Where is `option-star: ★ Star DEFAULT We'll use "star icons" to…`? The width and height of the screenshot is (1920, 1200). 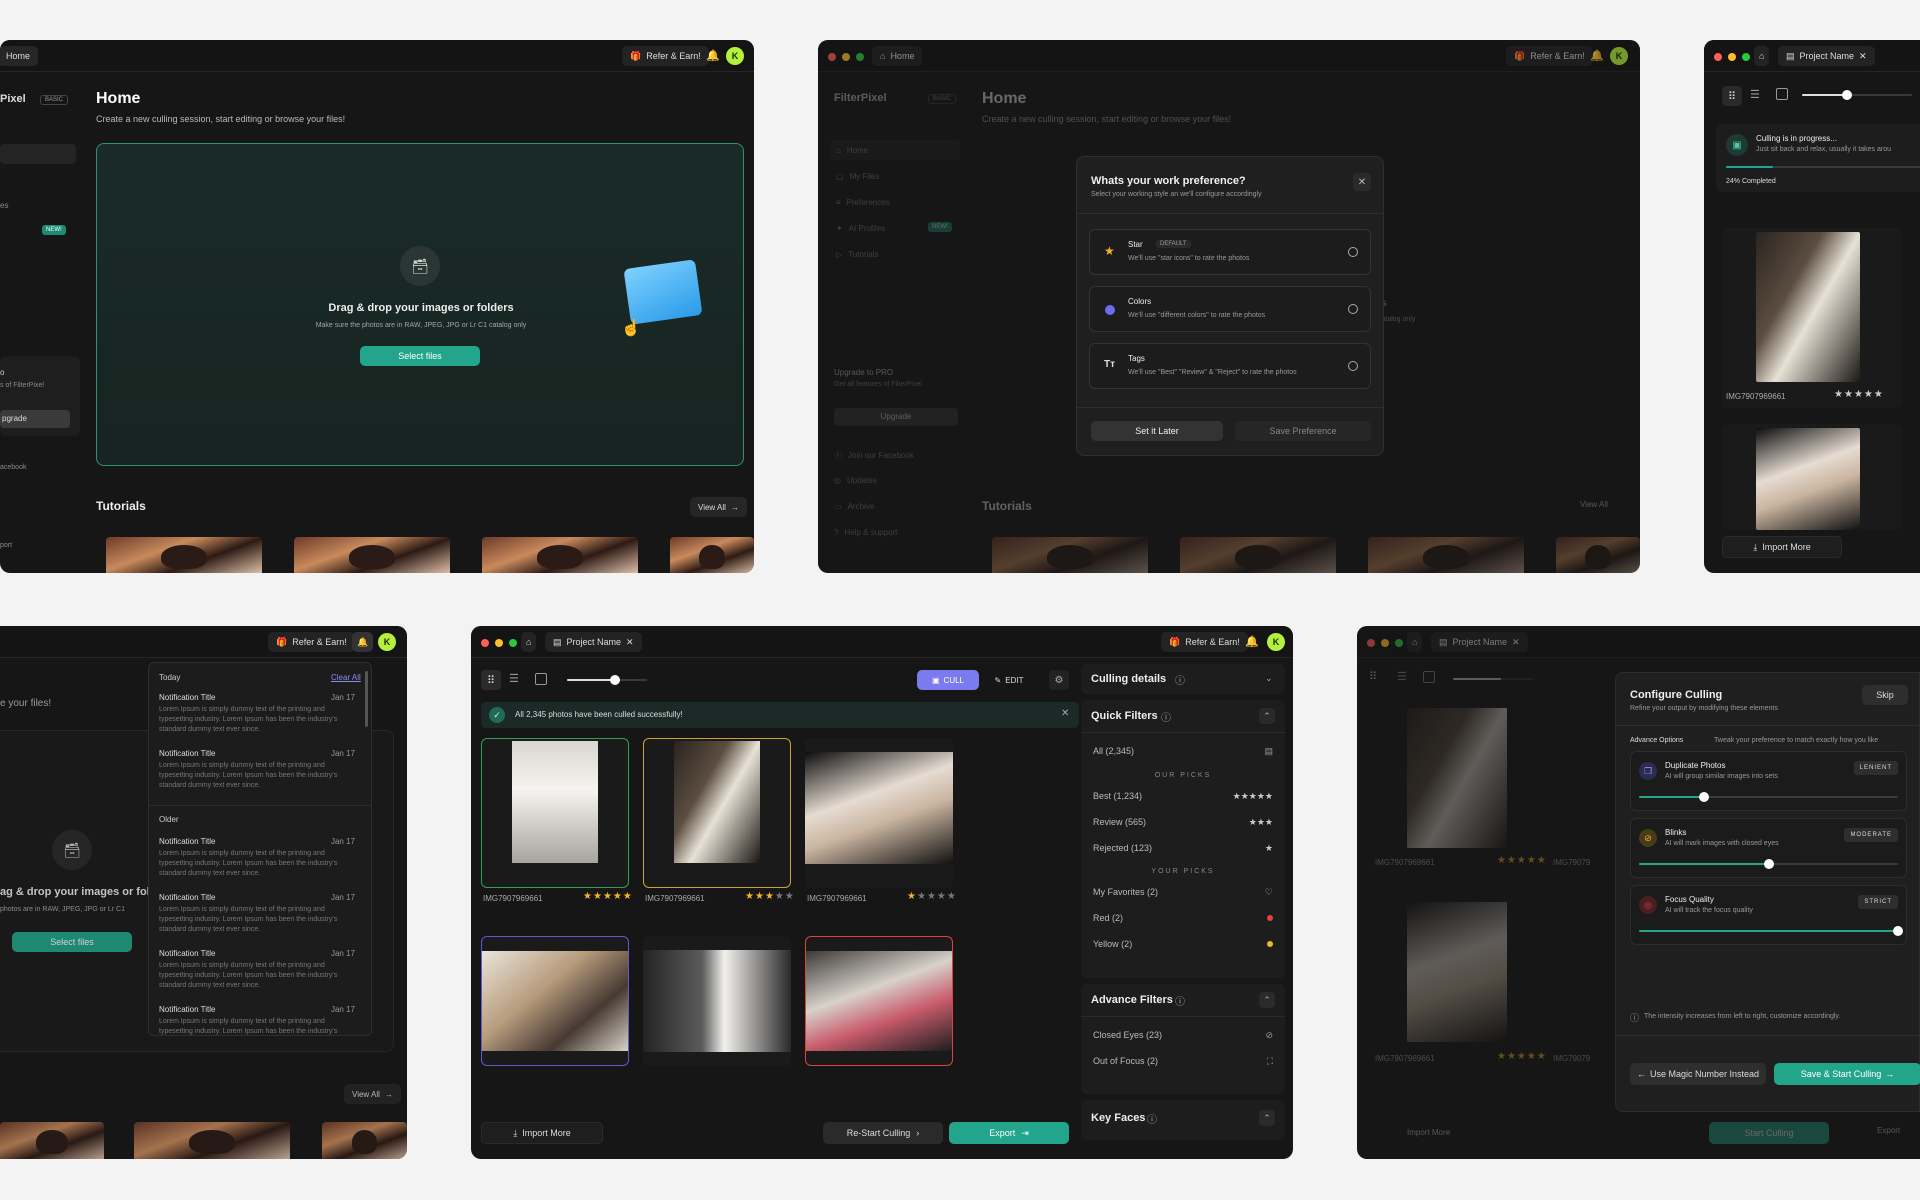 option-star: ★ Star DEFAULT We'll use "star icons" to… is located at coordinates (1230, 252).